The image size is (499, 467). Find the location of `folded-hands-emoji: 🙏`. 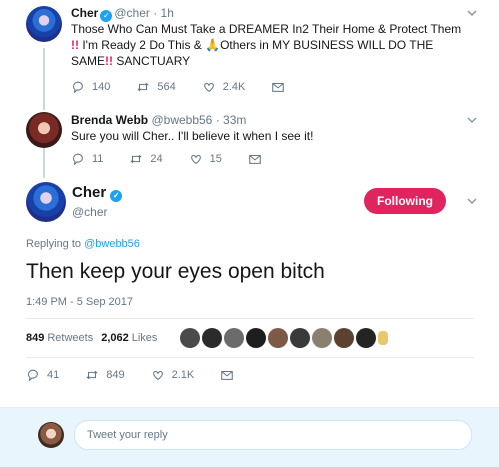

folded-hands-emoji: 🙏 is located at coordinates (213, 45).